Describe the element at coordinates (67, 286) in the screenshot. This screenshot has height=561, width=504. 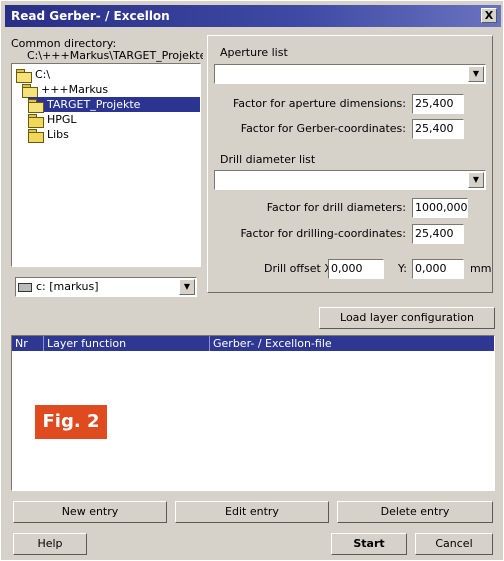
I see `drive-value: c: [markus]` at that location.